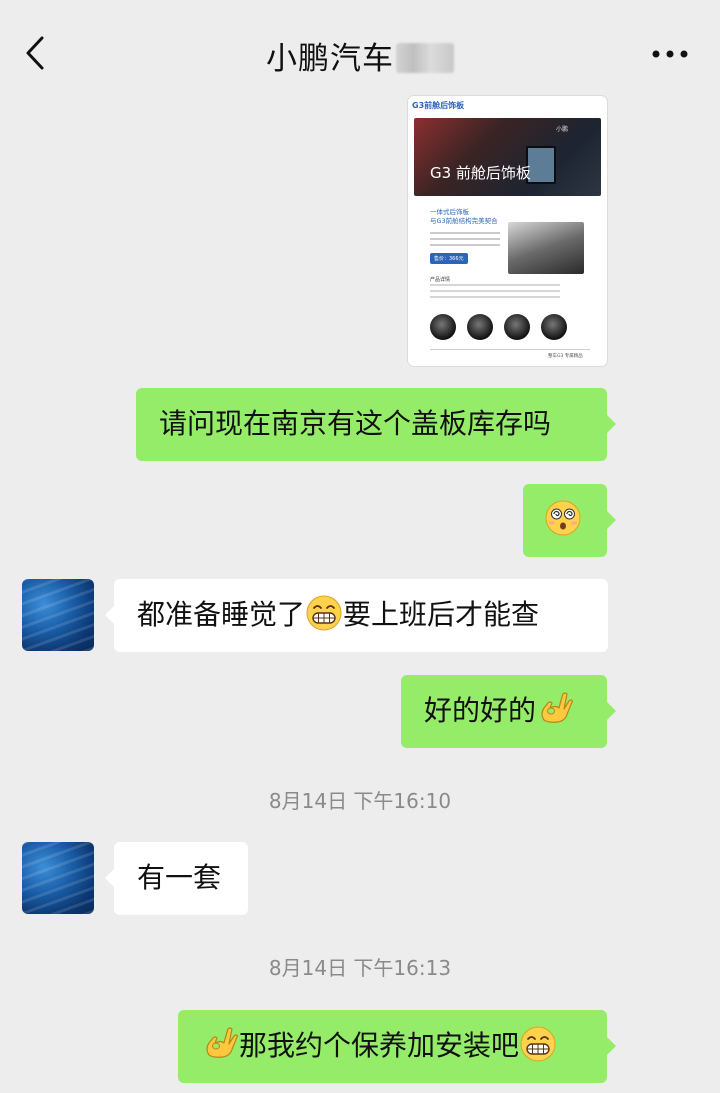 The image size is (720, 1093). What do you see at coordinates (360, 801) in the screenshot?
I see `timestamp: 8月14日 下午16:10` at bounding box center [360, 801].